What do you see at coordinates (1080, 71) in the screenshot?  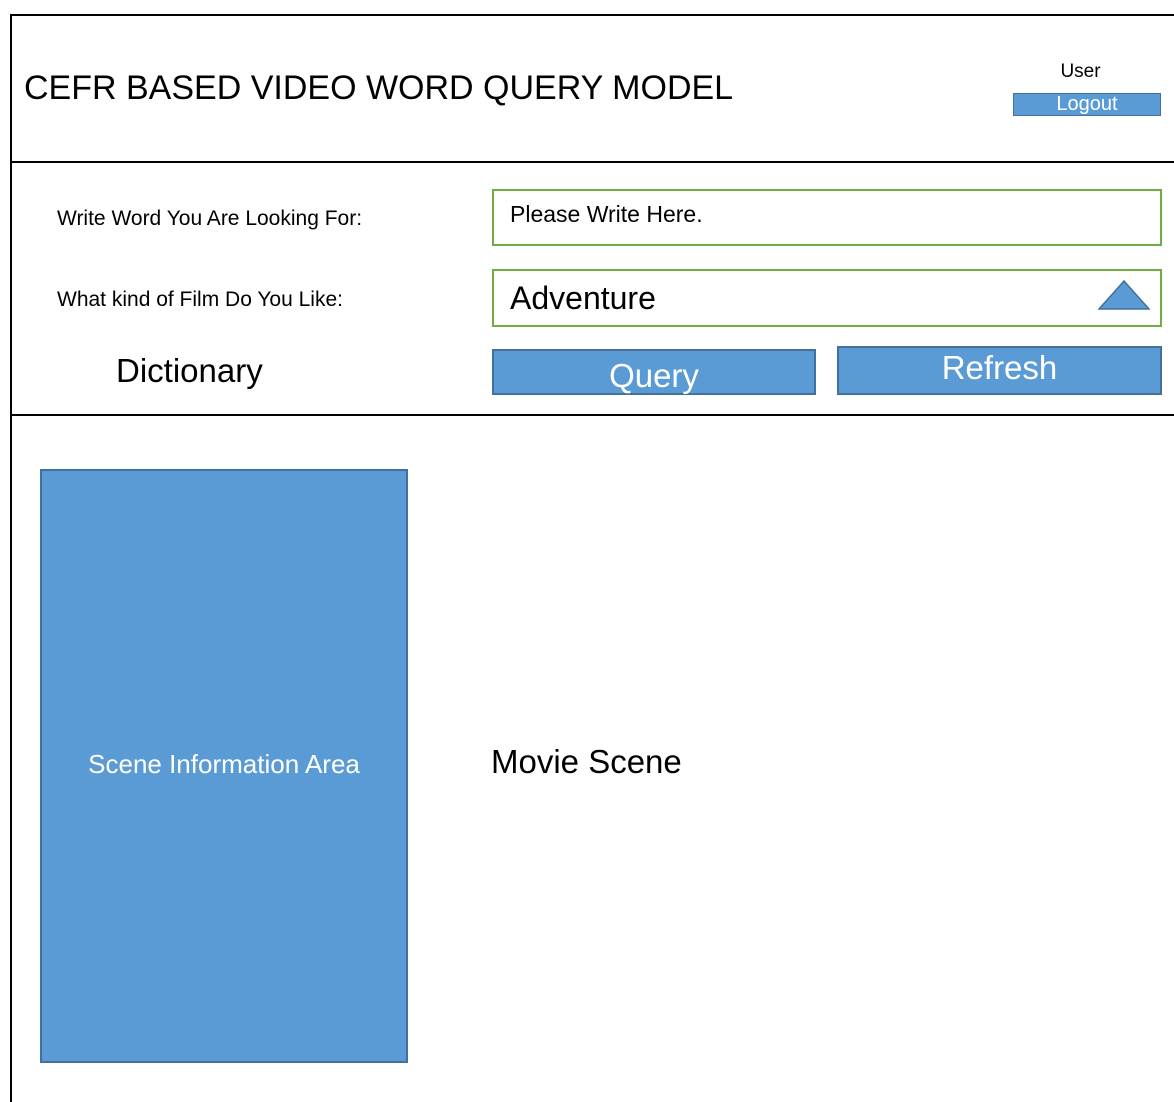 I see `user-label: User` at bounding box center [1080, 71].